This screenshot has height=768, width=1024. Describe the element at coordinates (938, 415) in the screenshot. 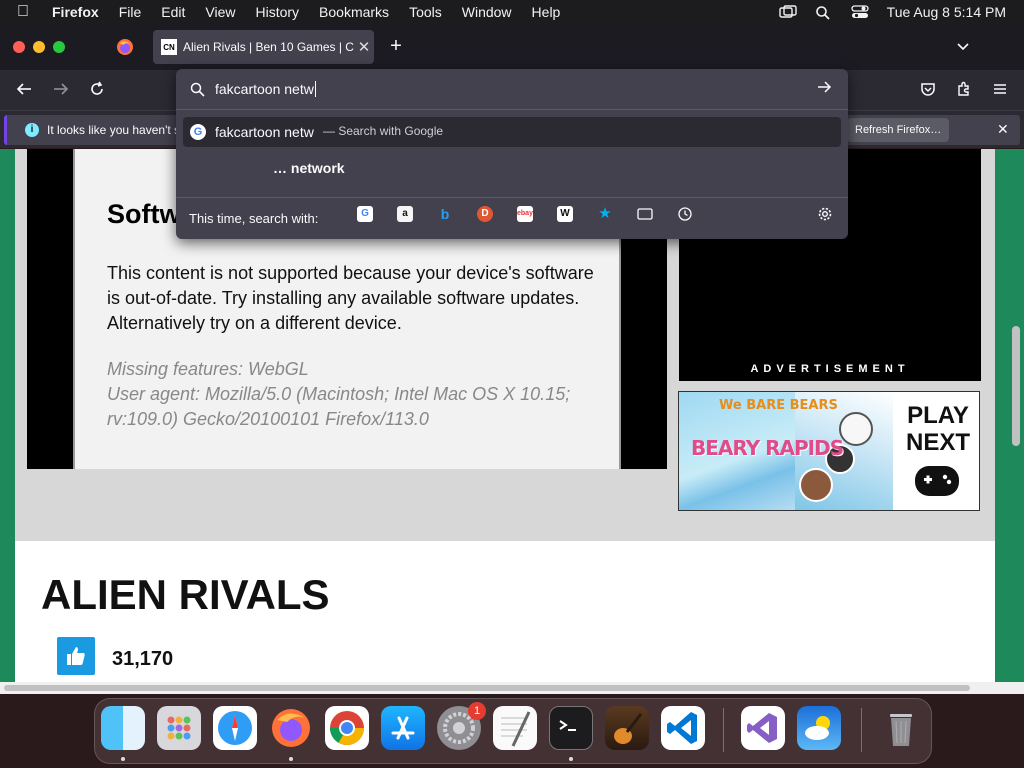

I see `play-next-line1: PLAY` at that location.